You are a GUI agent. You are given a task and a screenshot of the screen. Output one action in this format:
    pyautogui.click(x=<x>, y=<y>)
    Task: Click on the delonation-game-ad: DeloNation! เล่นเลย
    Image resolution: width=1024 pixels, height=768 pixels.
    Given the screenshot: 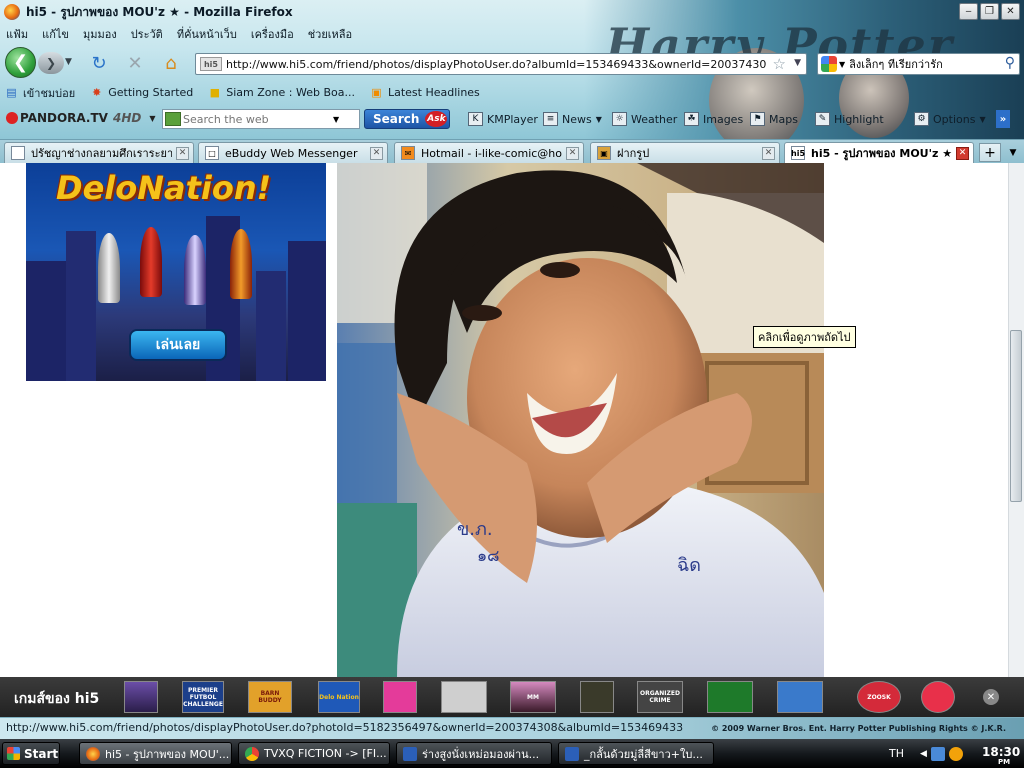 What is the action you would take?
    pyautogui.click(x=176, y=272)
    